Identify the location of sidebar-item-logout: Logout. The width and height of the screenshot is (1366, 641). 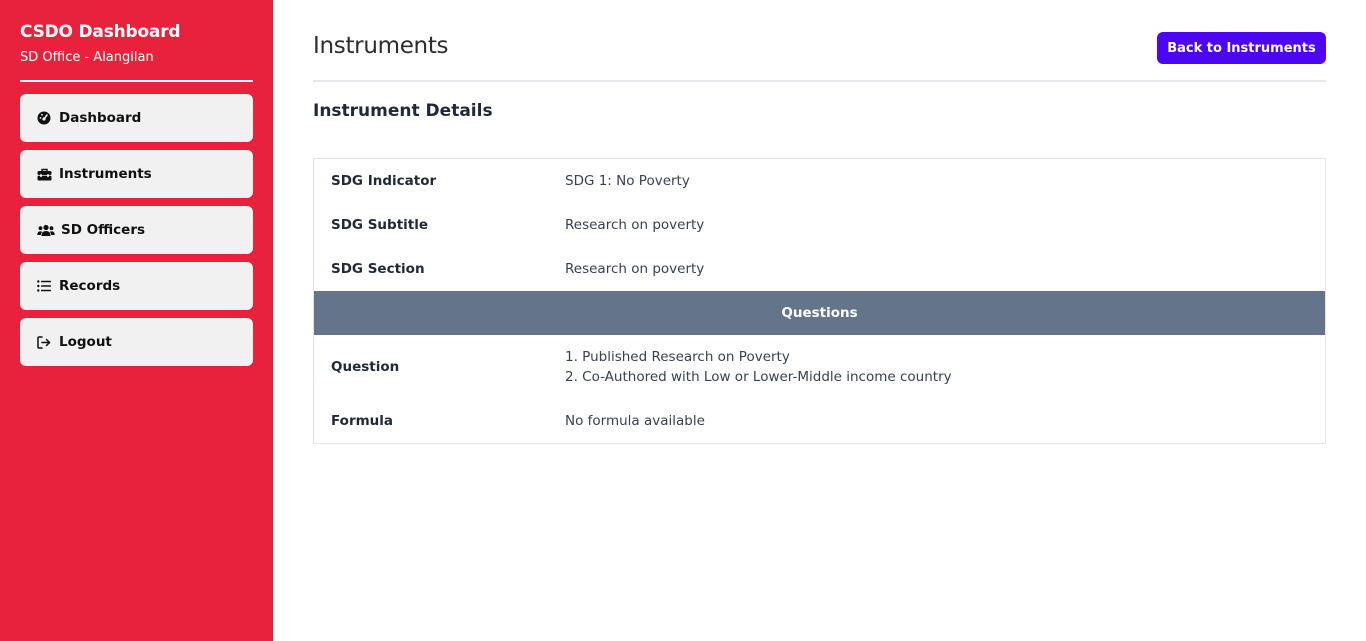
(136, 342).